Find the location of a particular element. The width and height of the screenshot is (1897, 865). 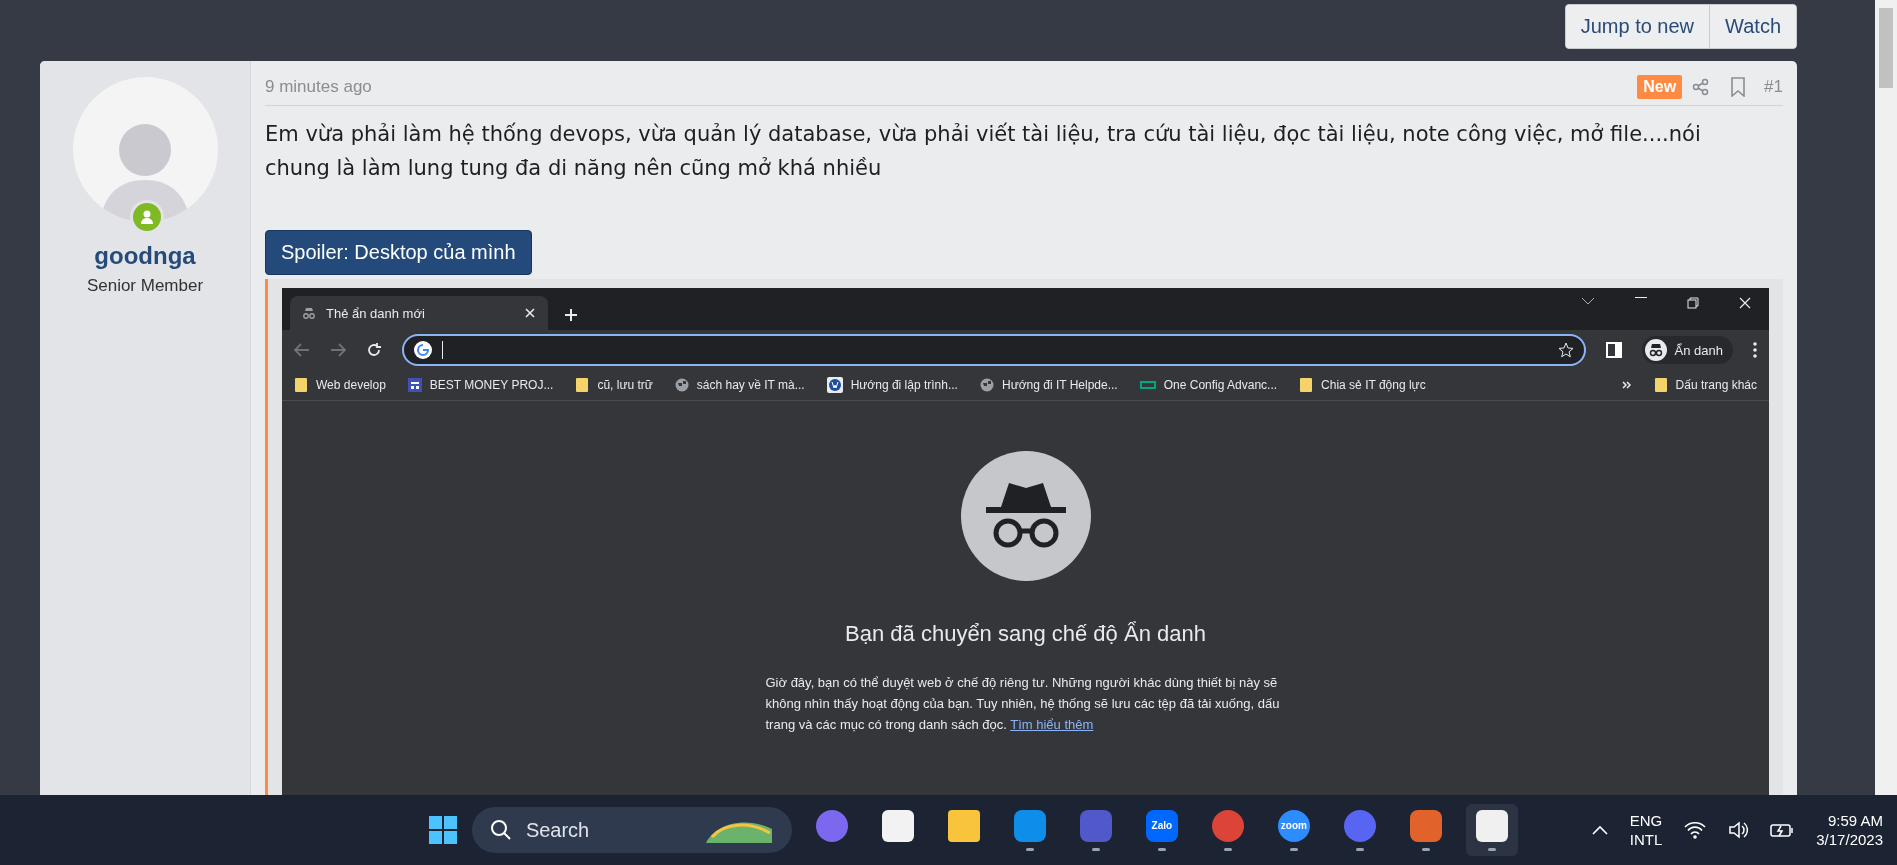

address-bar is located at coordinates (994, 350).